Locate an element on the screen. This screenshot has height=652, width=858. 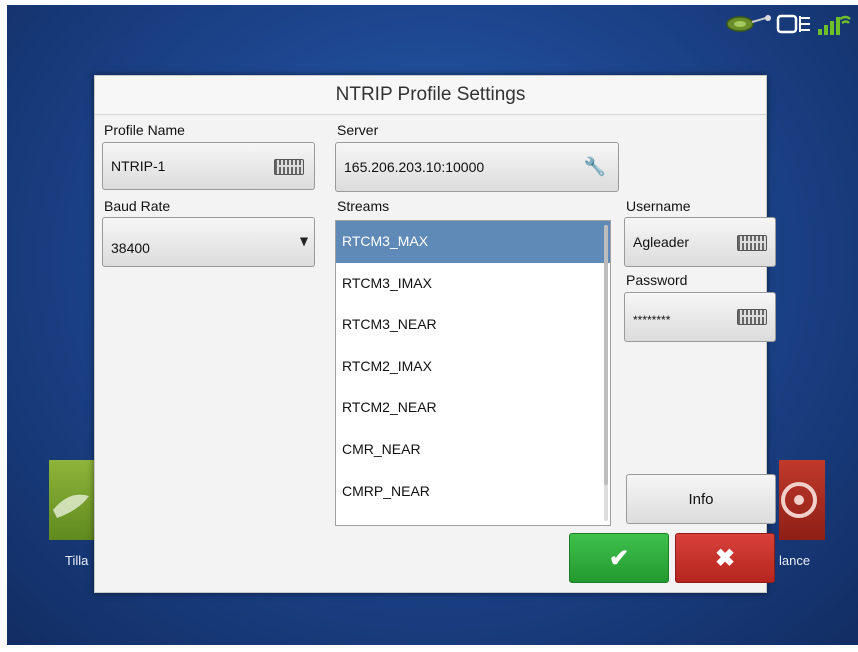
profile-name-label: Profile Name is located at coordinates (144, 130).